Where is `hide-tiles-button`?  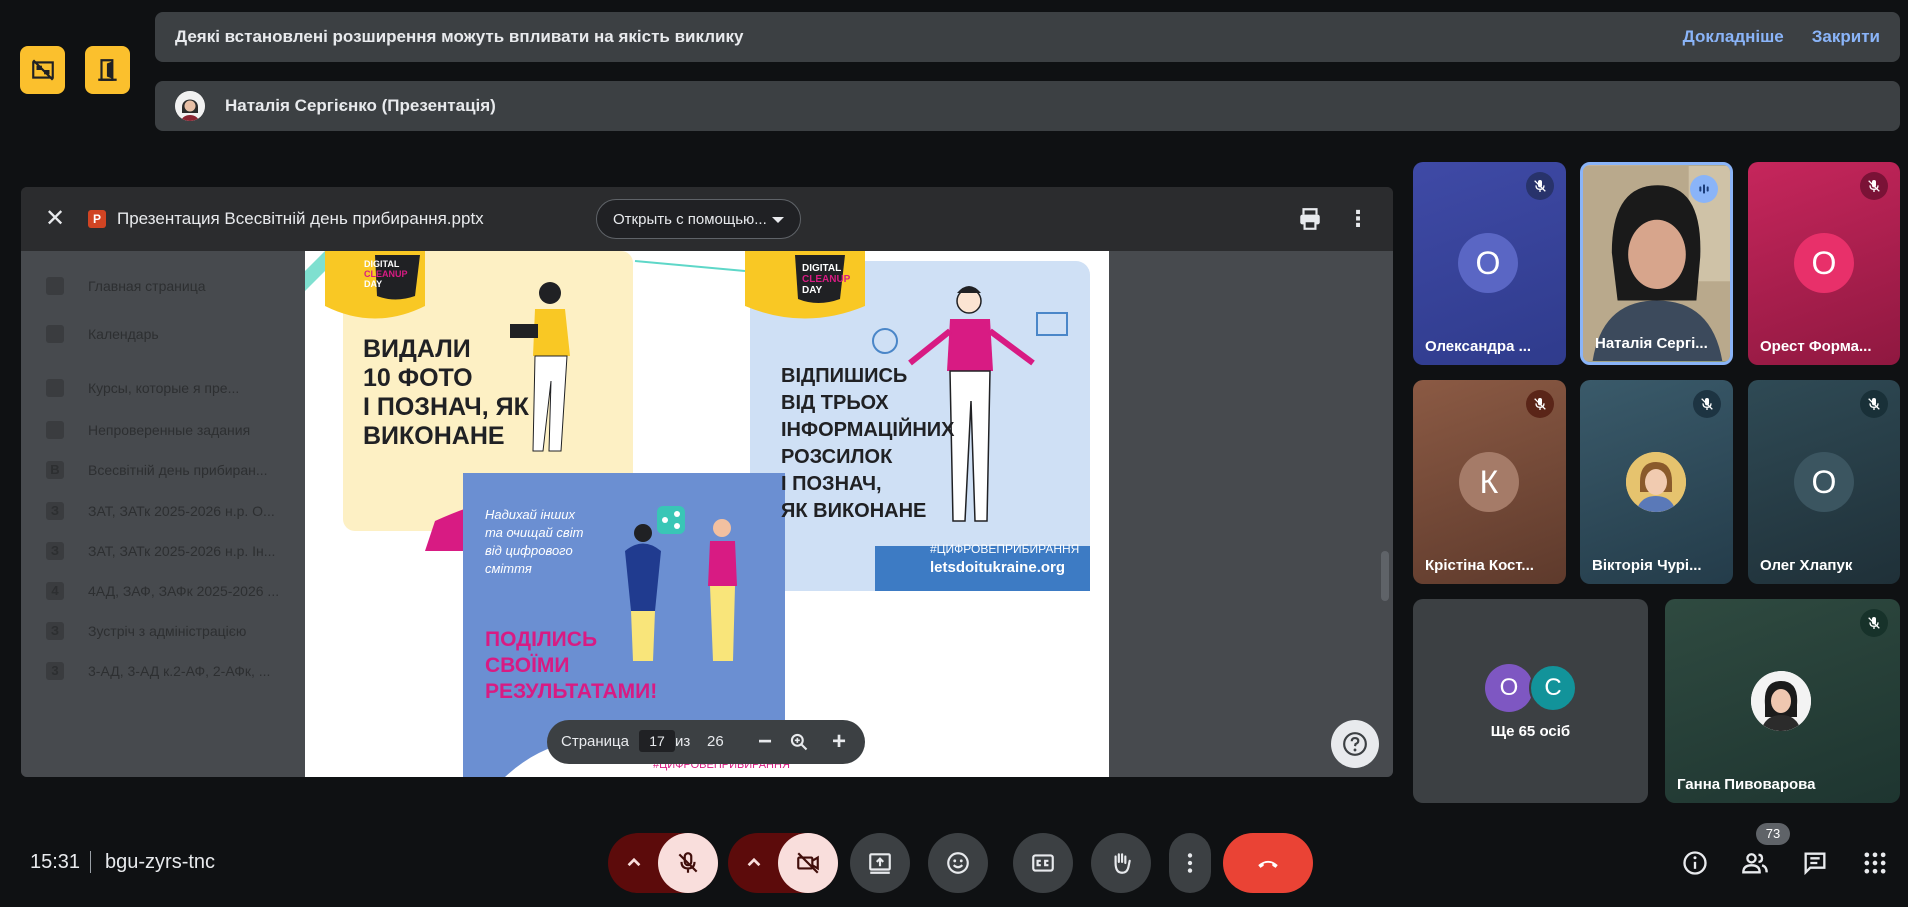
hide-tiles-button is located at coordinates (42, 70).